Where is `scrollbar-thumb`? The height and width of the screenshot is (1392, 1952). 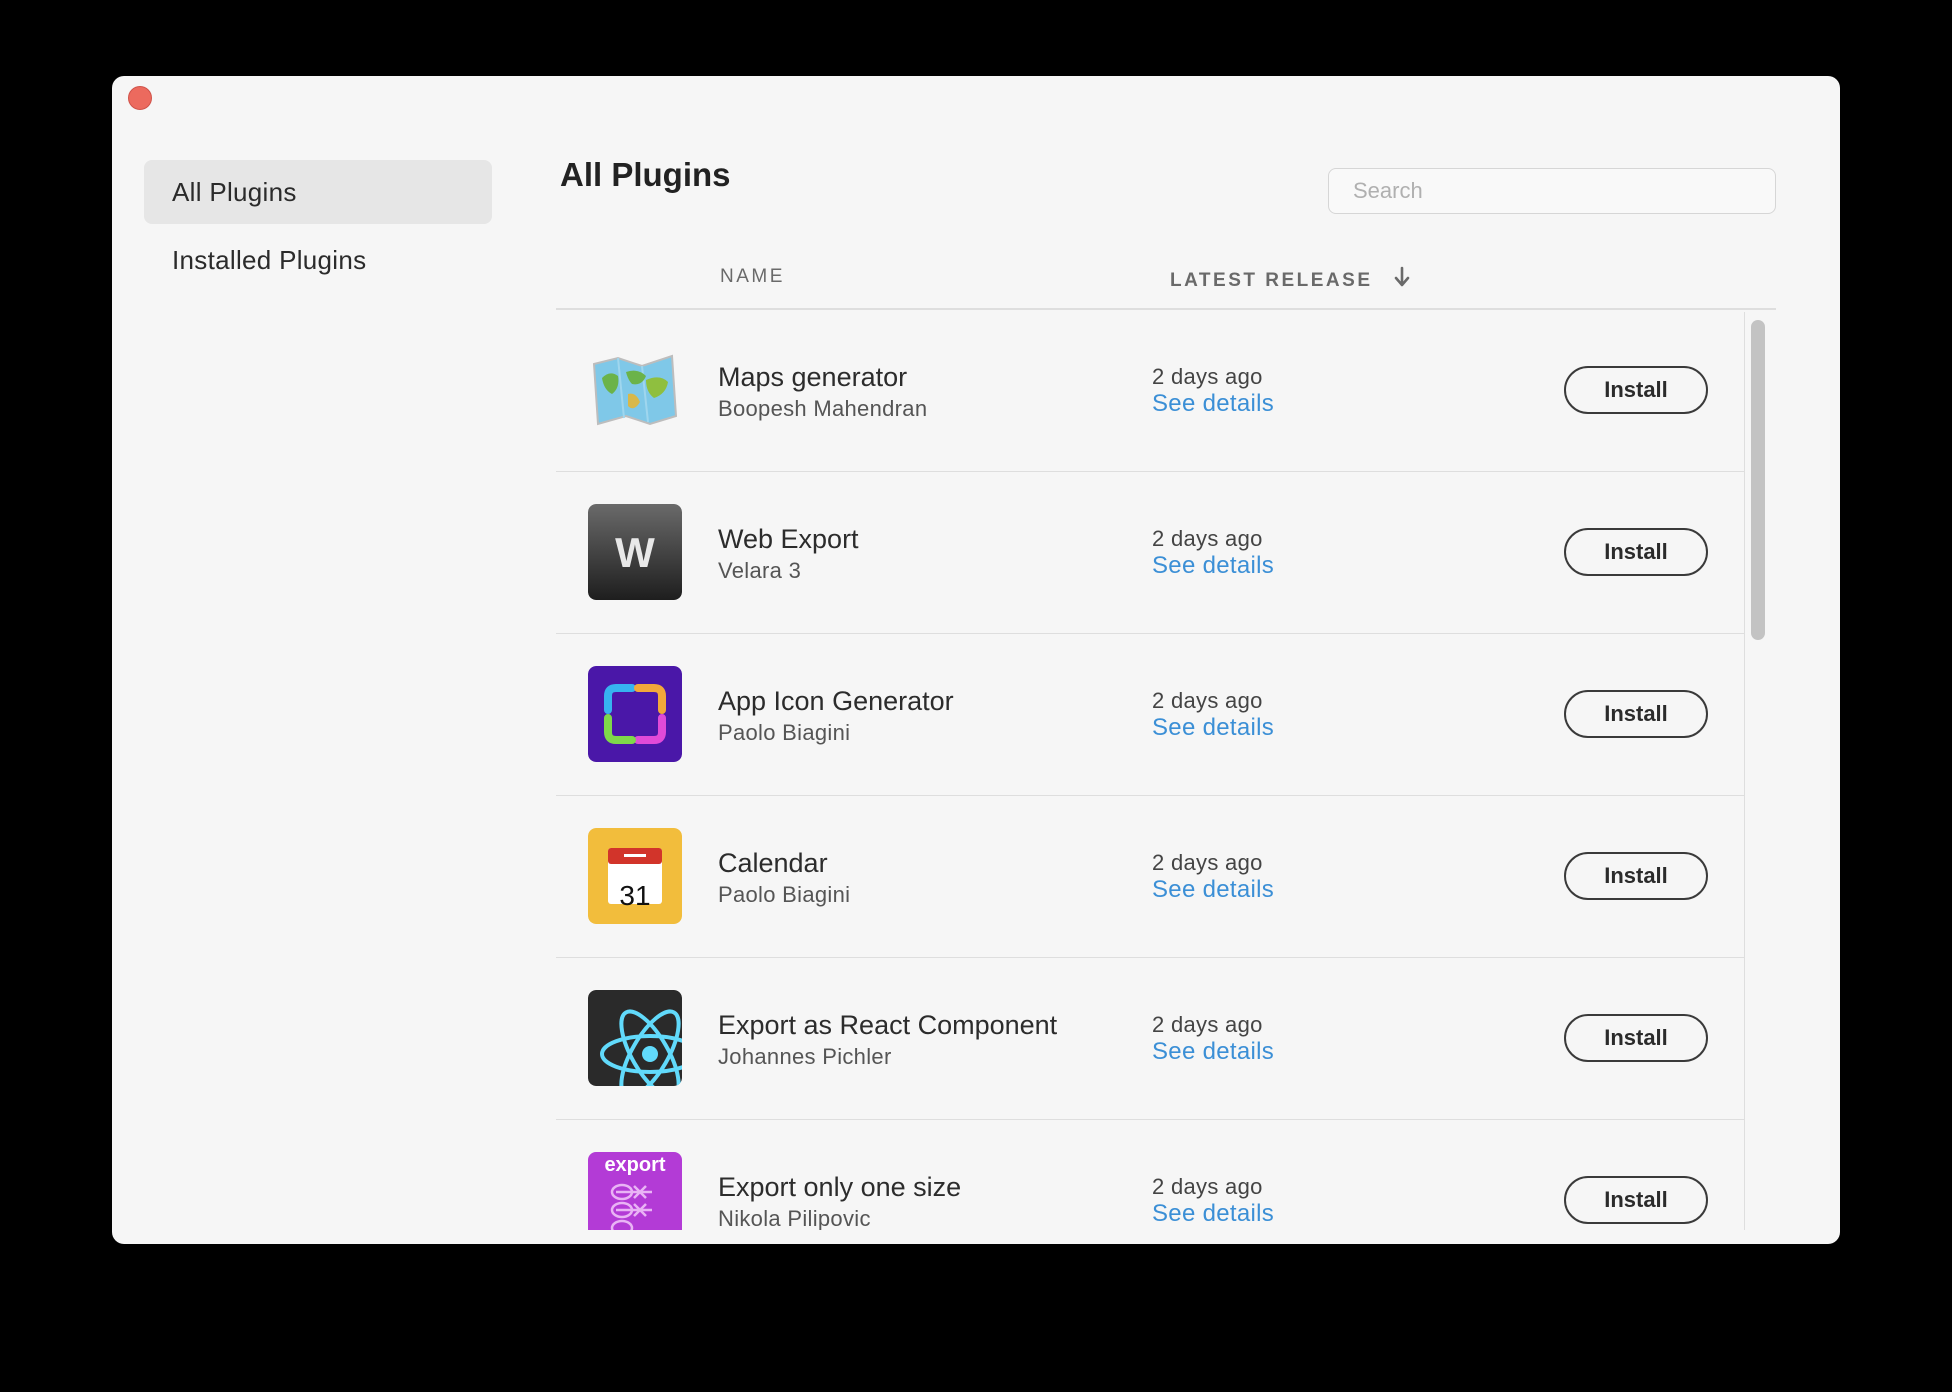 scrollbar-thumb is located at coordinates (1758, 480).